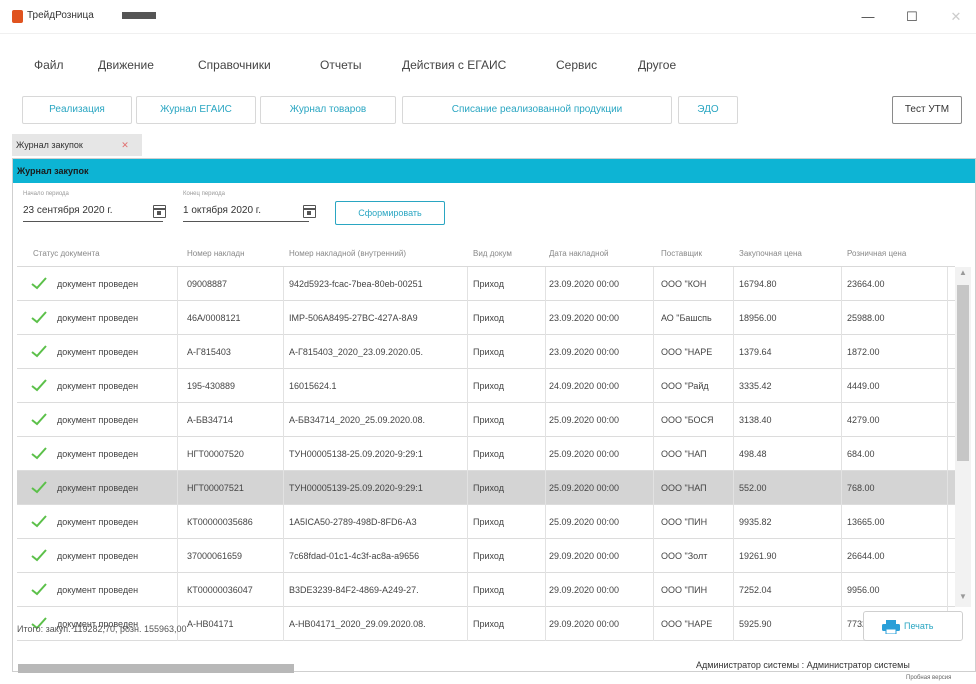 The image size is (976, 684). Describe the element at coordinates (39, 419) in the screenshot. I see `check-icon` at that location.